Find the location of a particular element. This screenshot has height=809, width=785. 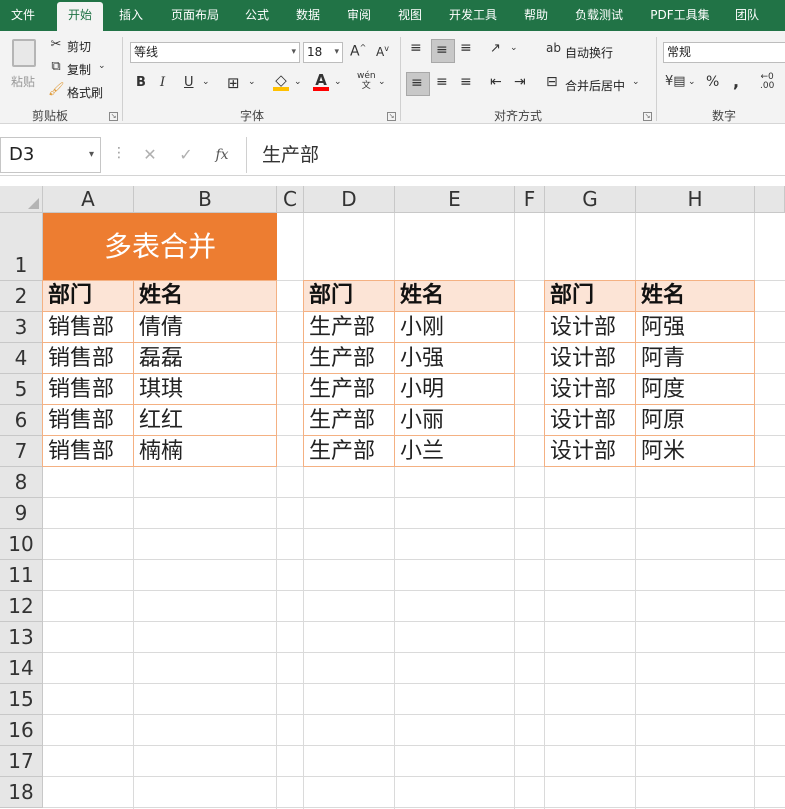

table-cell: 倩倩 is located at coordinates (205, 327).